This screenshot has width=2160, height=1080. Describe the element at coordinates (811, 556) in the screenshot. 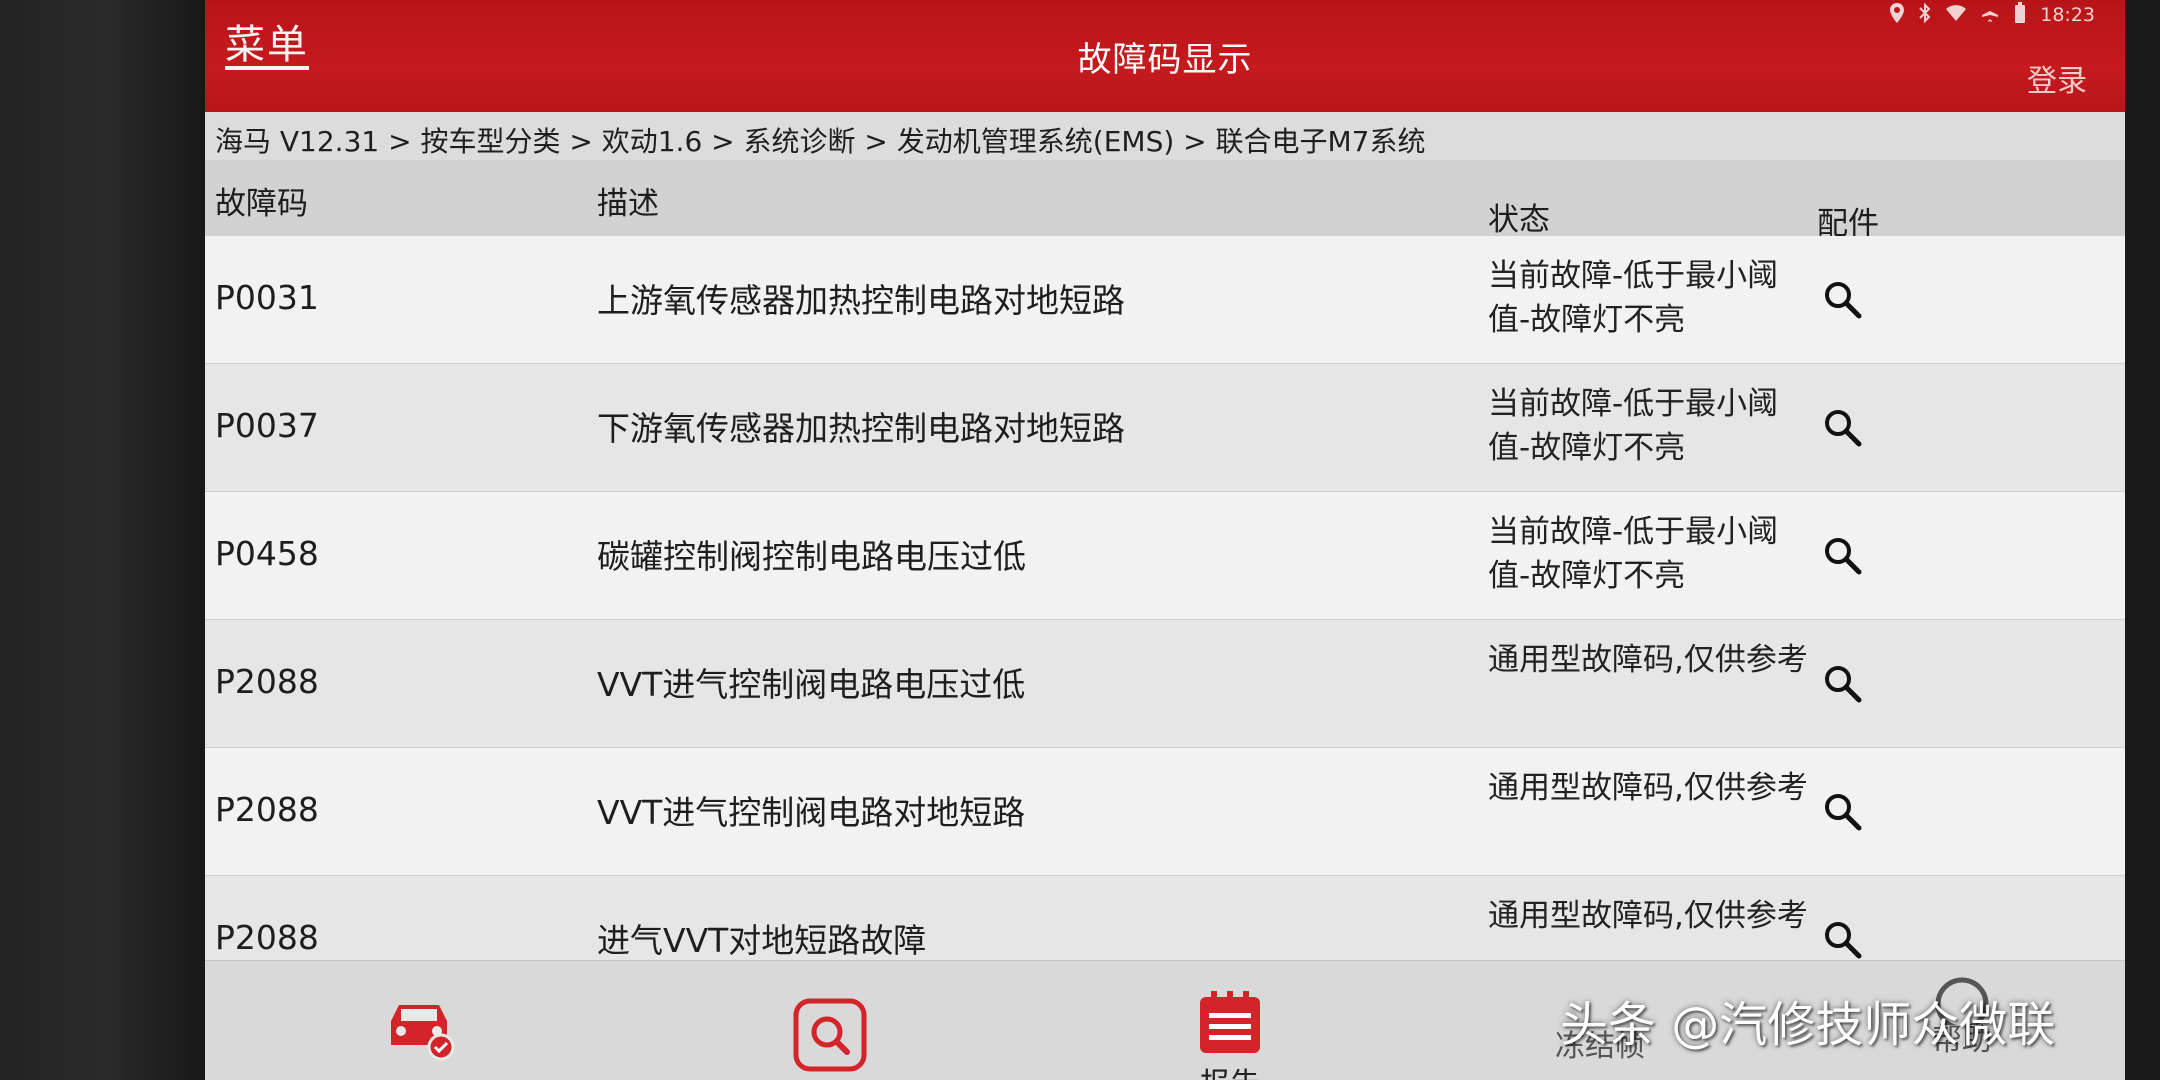

I see `fault-description: 碳罐控制阀控制电路电压过低` at that location.